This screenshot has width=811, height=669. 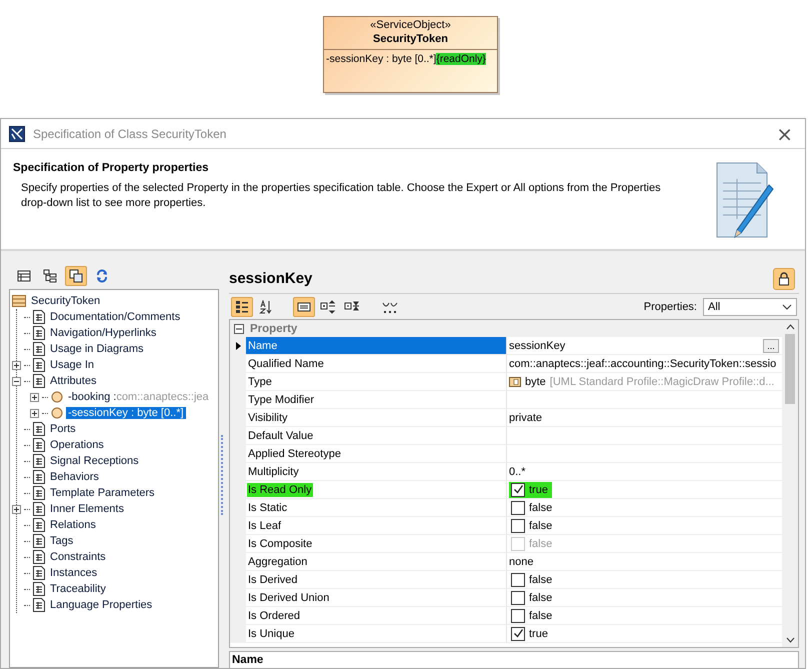 I want to click on property-value: 0..*, so click(x=517, y=472).